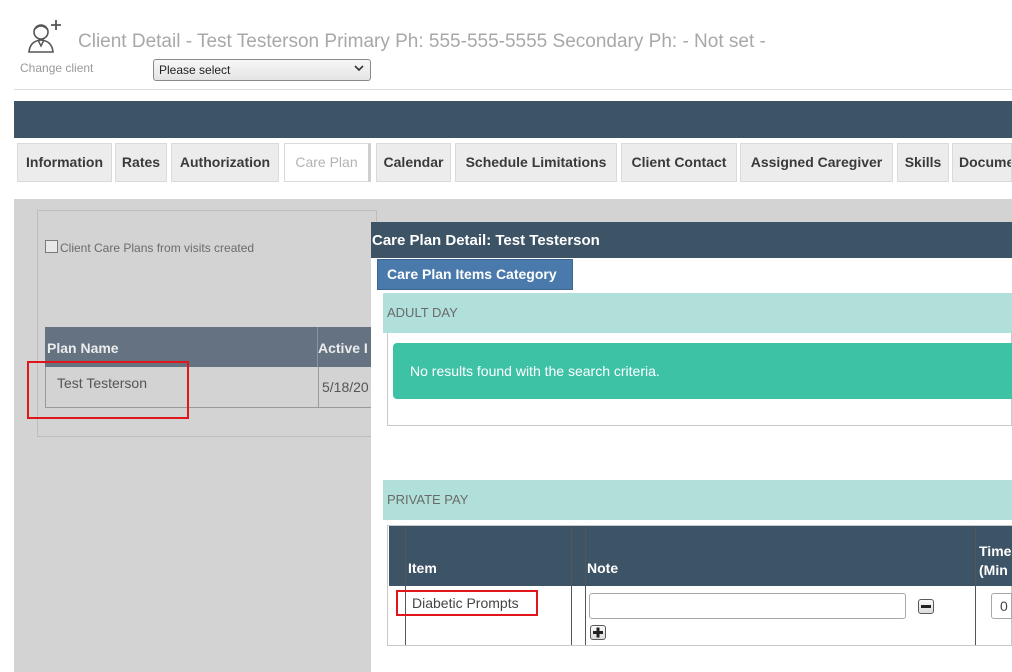  I want to click on client-care-plans-checkbox, so click(51, 246).